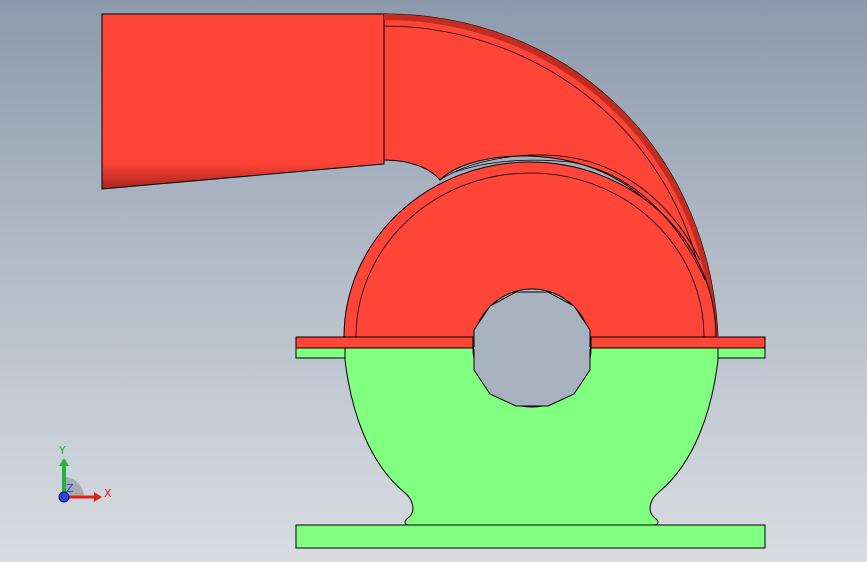 This screenshot has height=562, width=867. I want to click on lower-flange-left, so click(320, 353).